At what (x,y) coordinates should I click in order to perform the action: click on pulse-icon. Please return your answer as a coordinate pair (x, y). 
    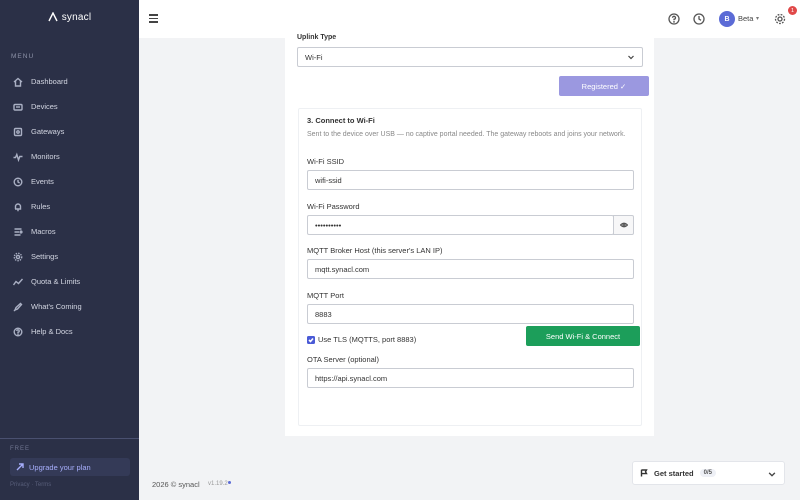
    Looking at the image, I should click on (18, 156).